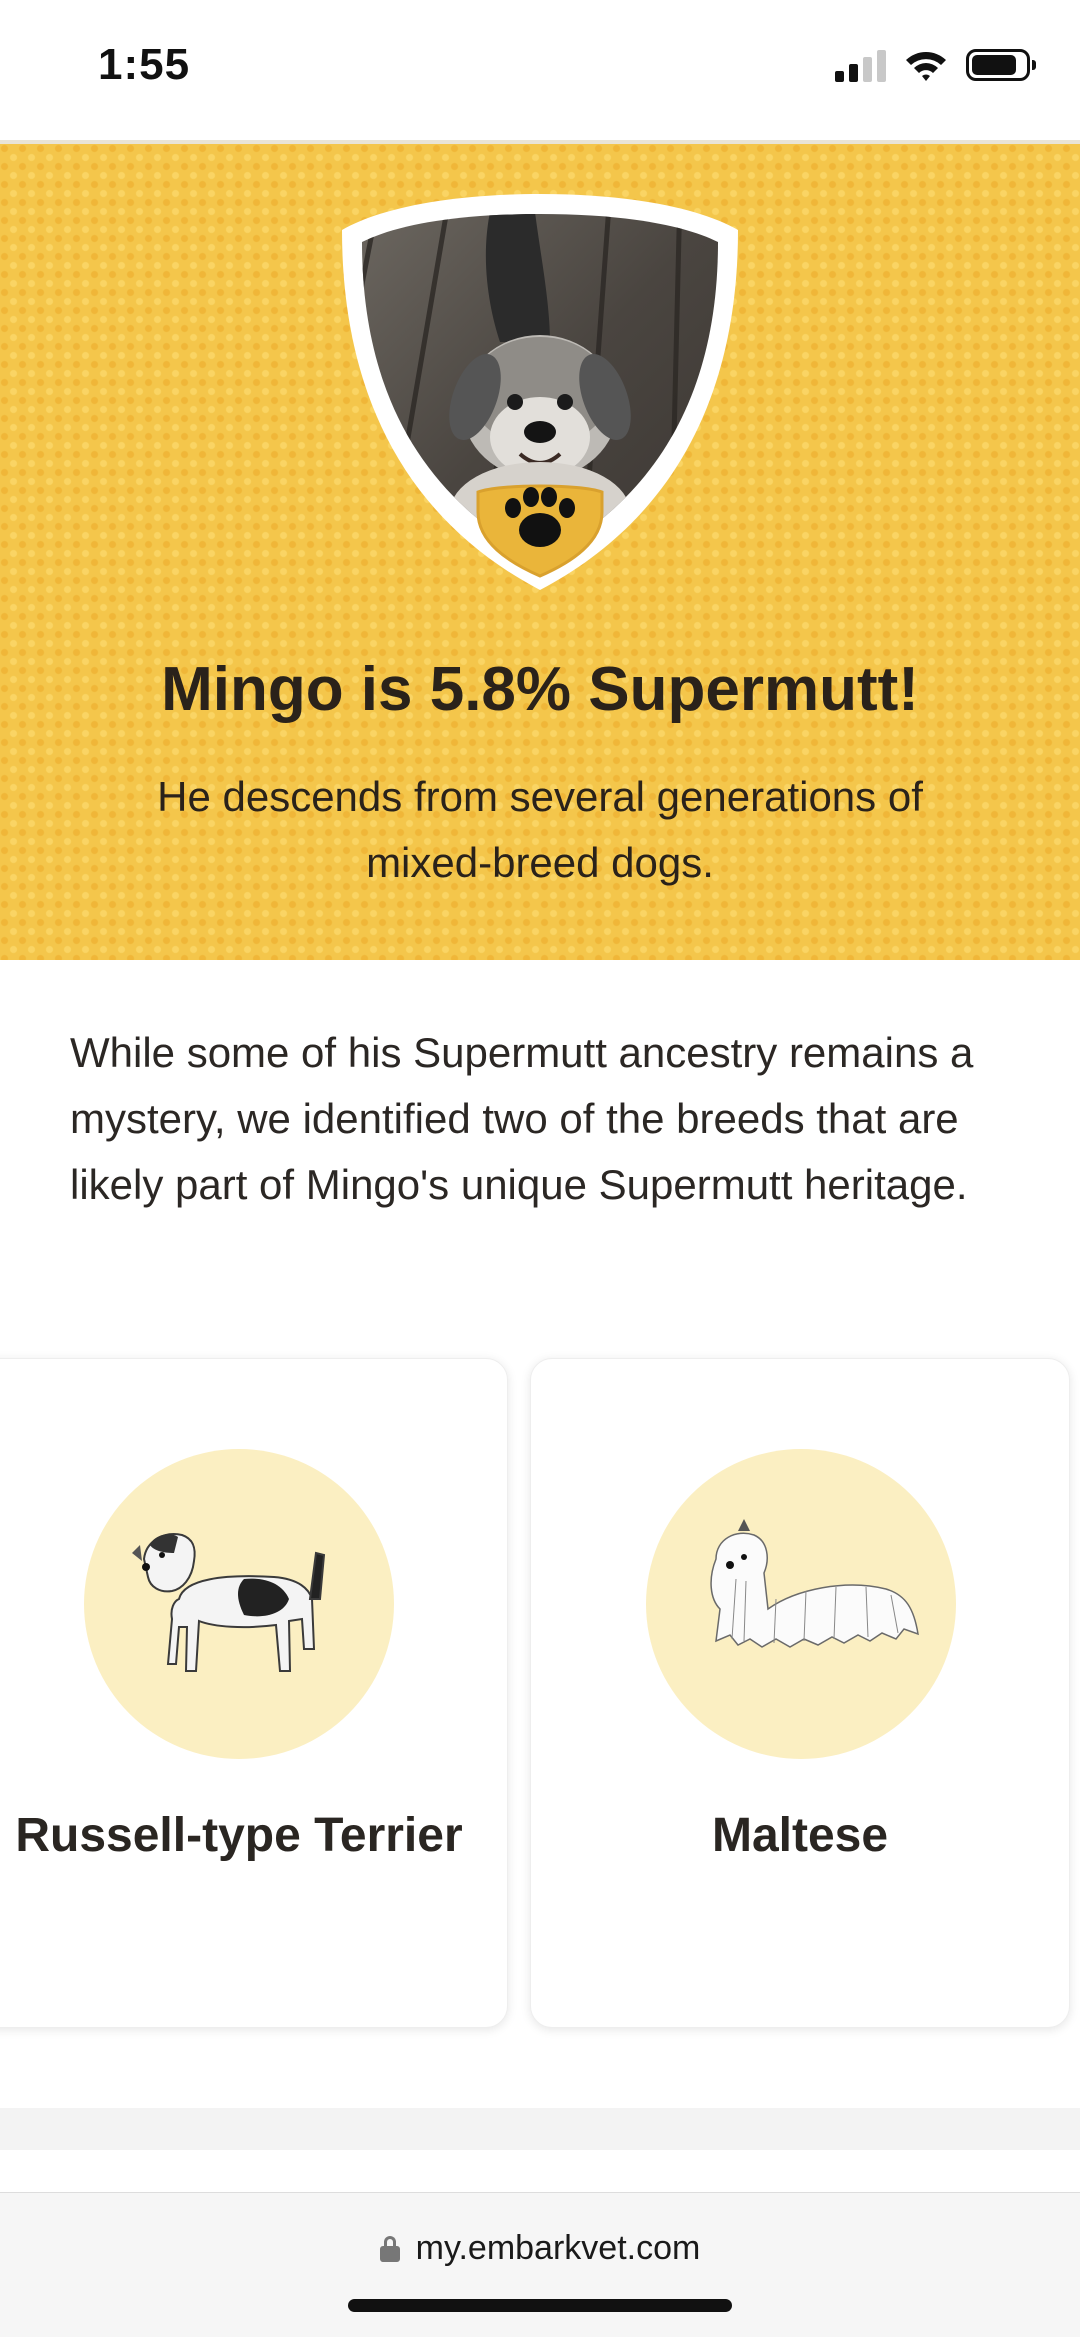 The image size is (1080, 2337). What do you see at coordinates (229, 1602) in the screenshot?
I see `terrier-illustration` at bounding box center [229, 1602].